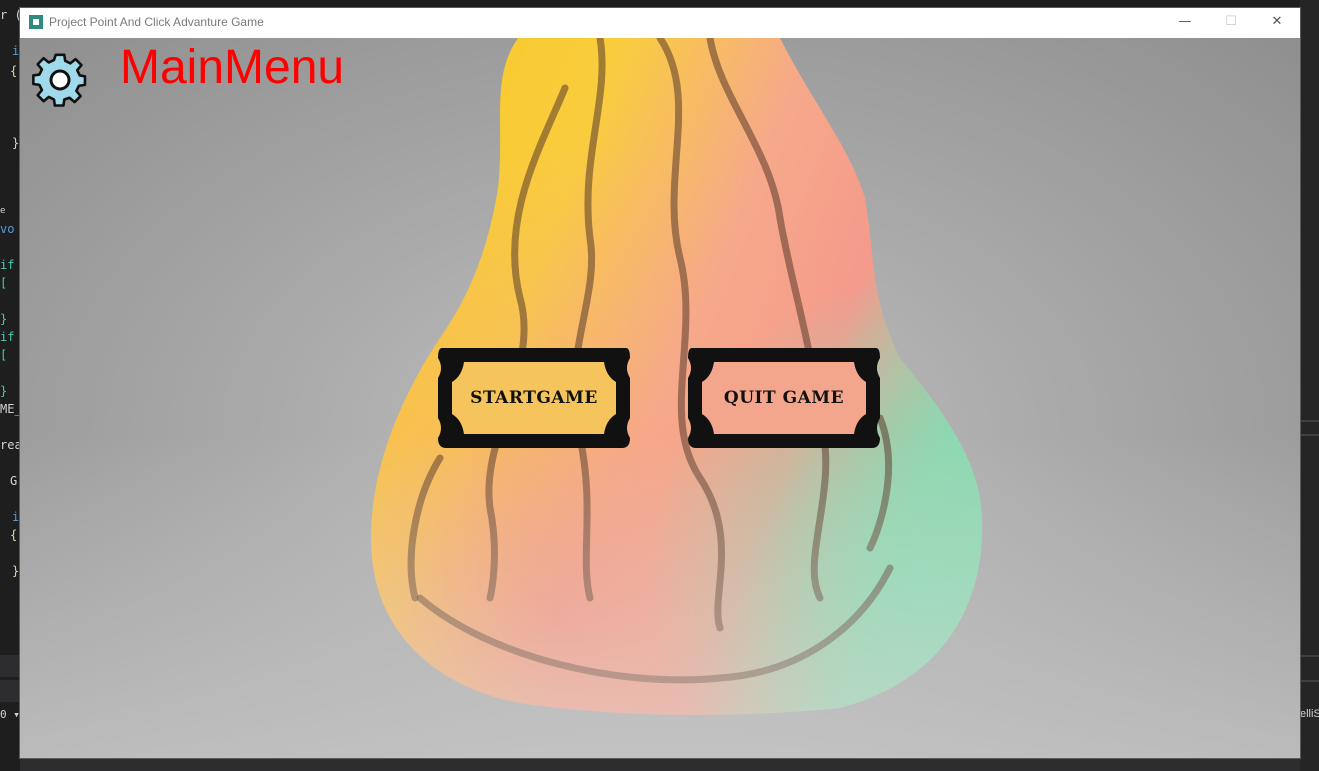  I want to click on minimize-button: —, so click(1185, 23).